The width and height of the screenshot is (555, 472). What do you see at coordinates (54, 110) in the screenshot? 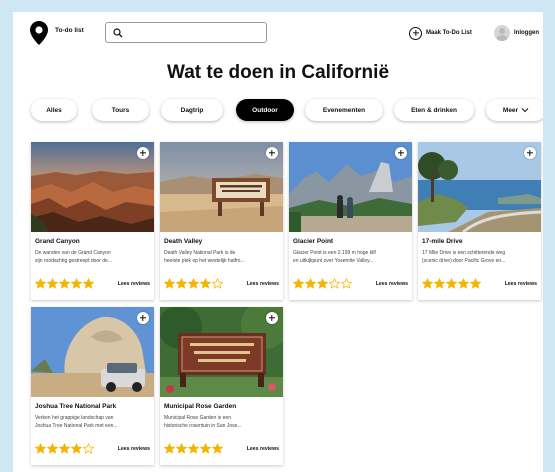
I see `tab-alles: Alles` at bounding box center [54, 110].